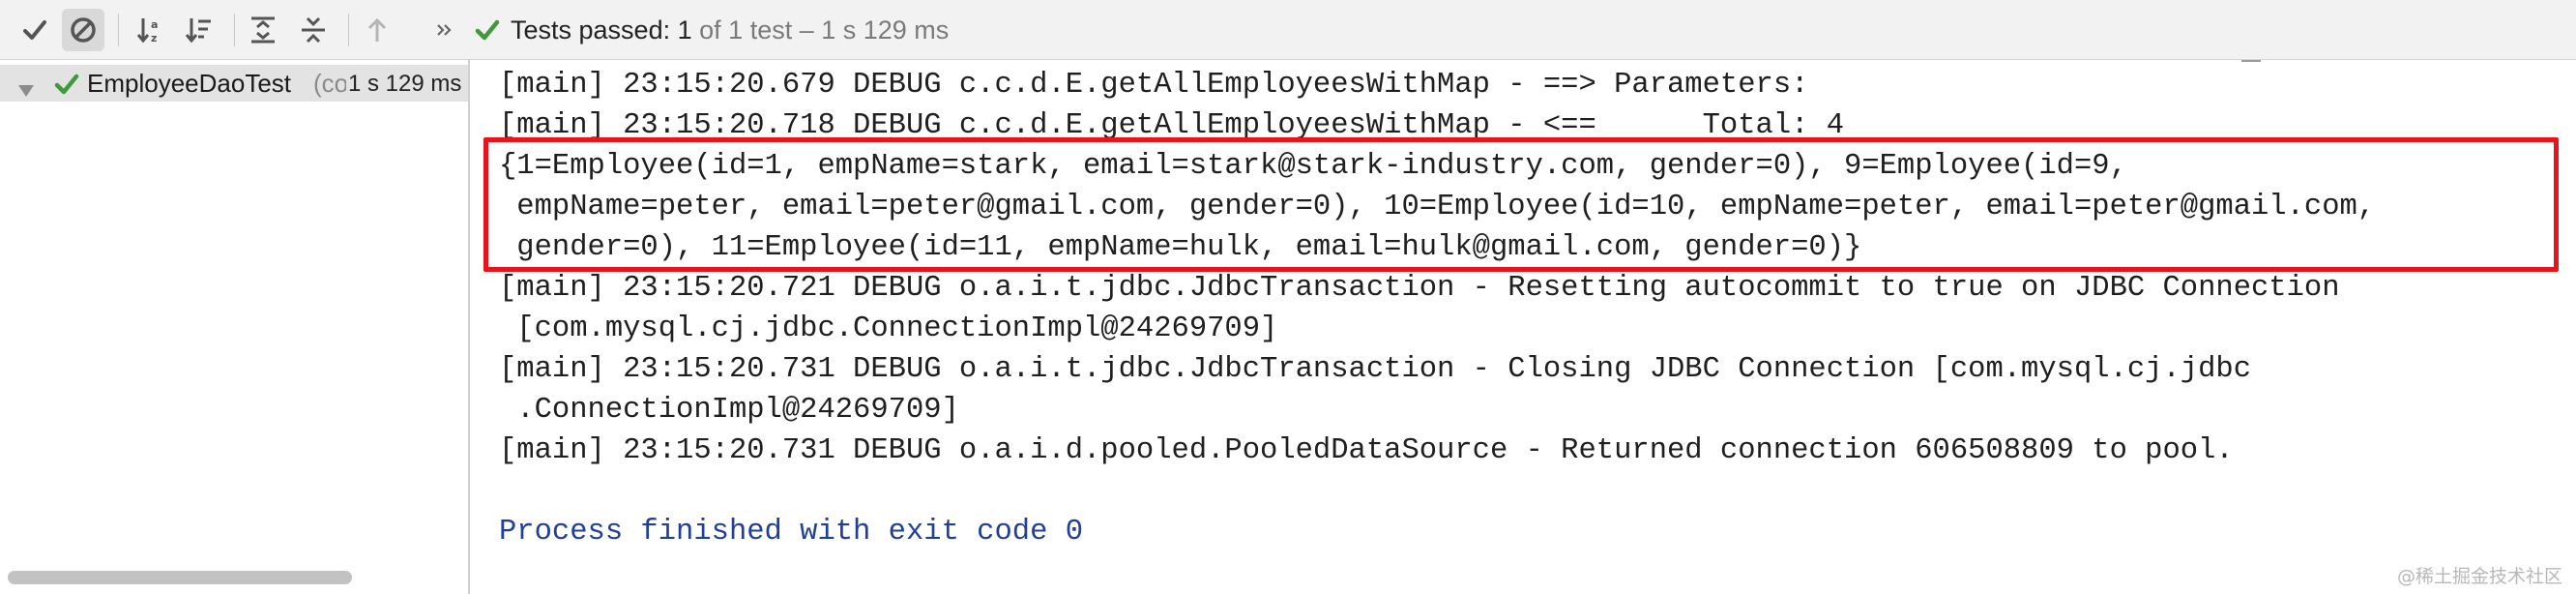  Describe the element at coordinates (180, 577) in the screenshot. I see `tree-horizontal-scrollbar` at that location.